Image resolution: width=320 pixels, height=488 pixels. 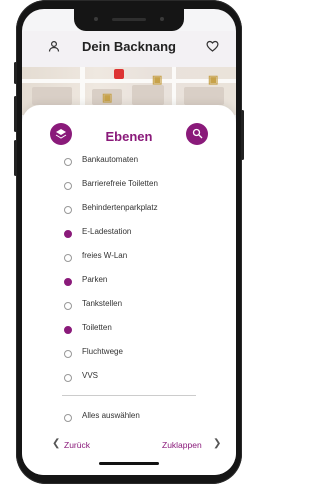 I want to click on layer-label: Barrierefreie Toiletten, so click(x=120, y=183).